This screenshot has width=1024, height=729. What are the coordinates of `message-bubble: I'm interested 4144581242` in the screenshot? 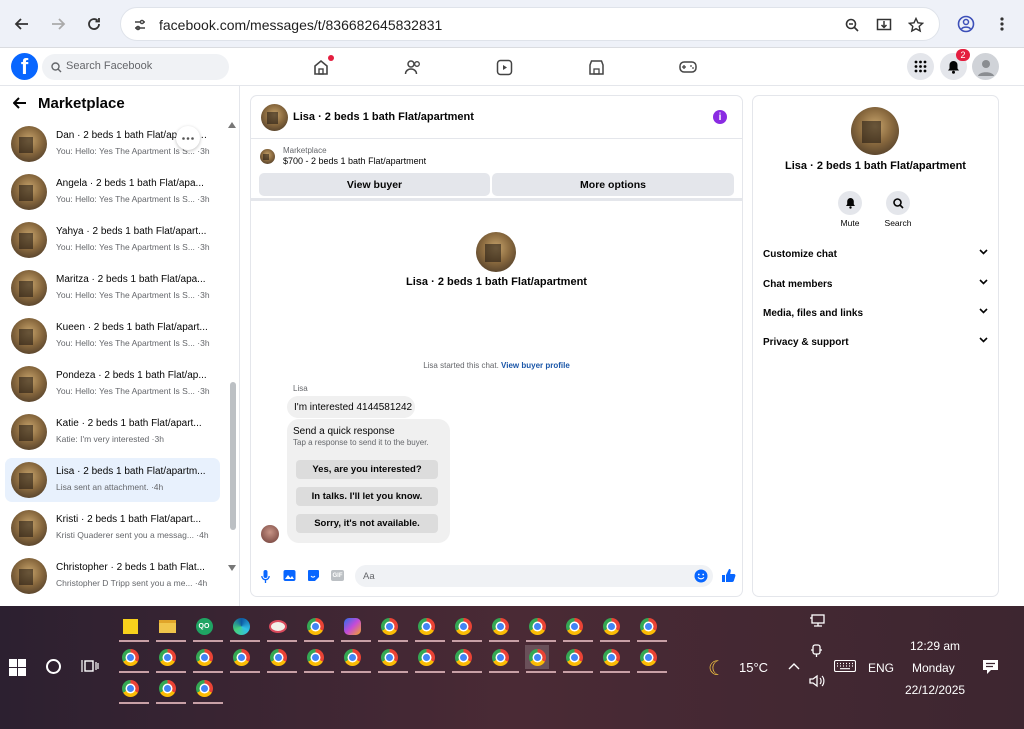 It's located at (351, 407).